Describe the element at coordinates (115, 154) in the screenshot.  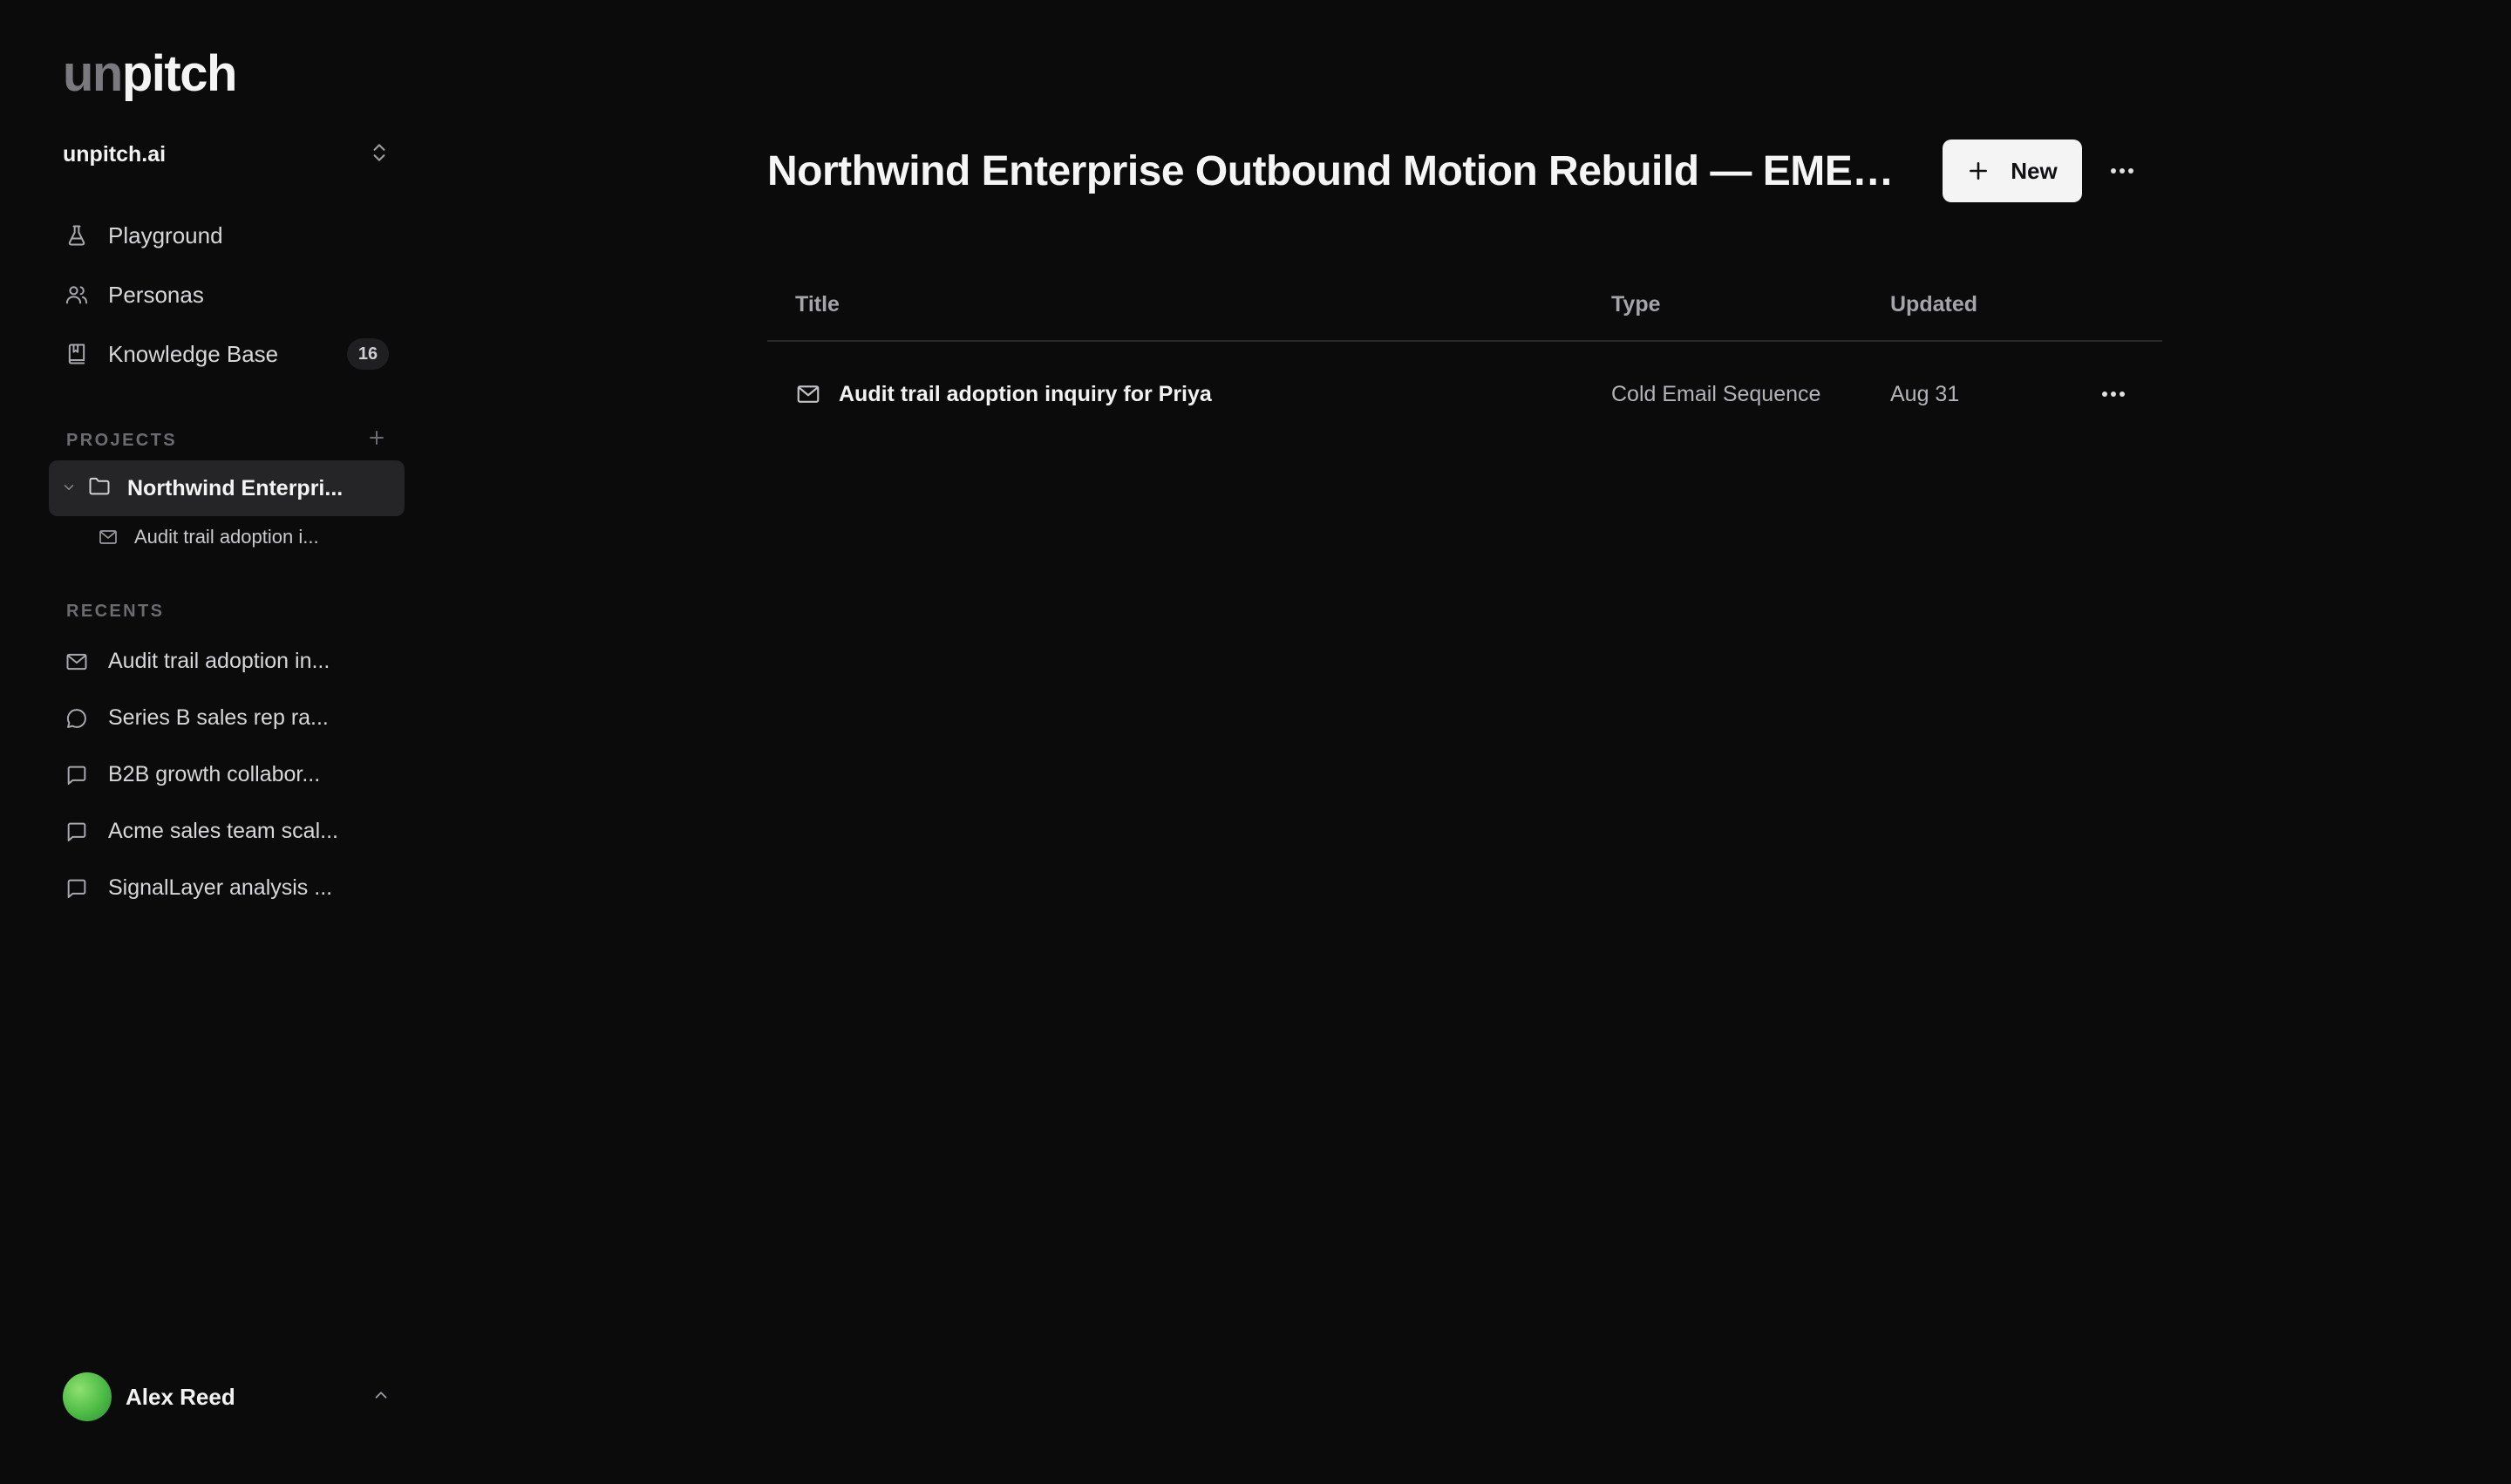
I see `workspace-name: unpitch.ai` at that location.